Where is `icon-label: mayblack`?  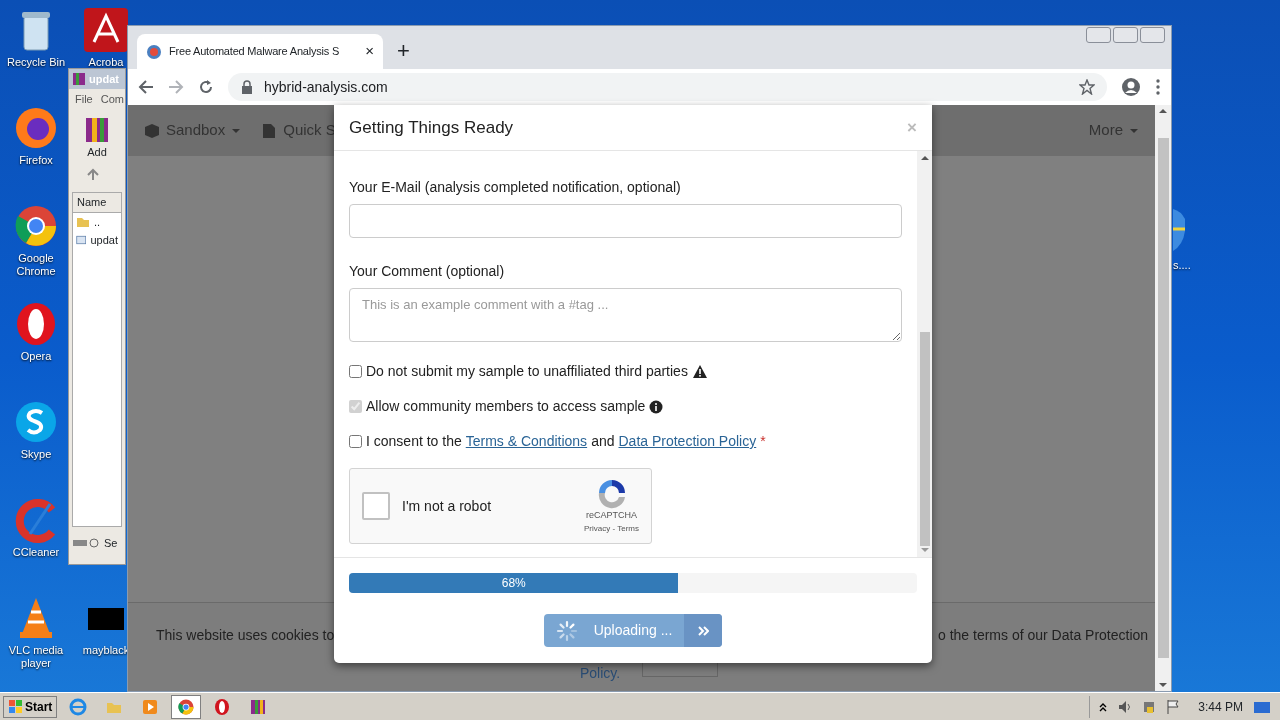 icon-label: mayblack is located at coordinates (106, 650).